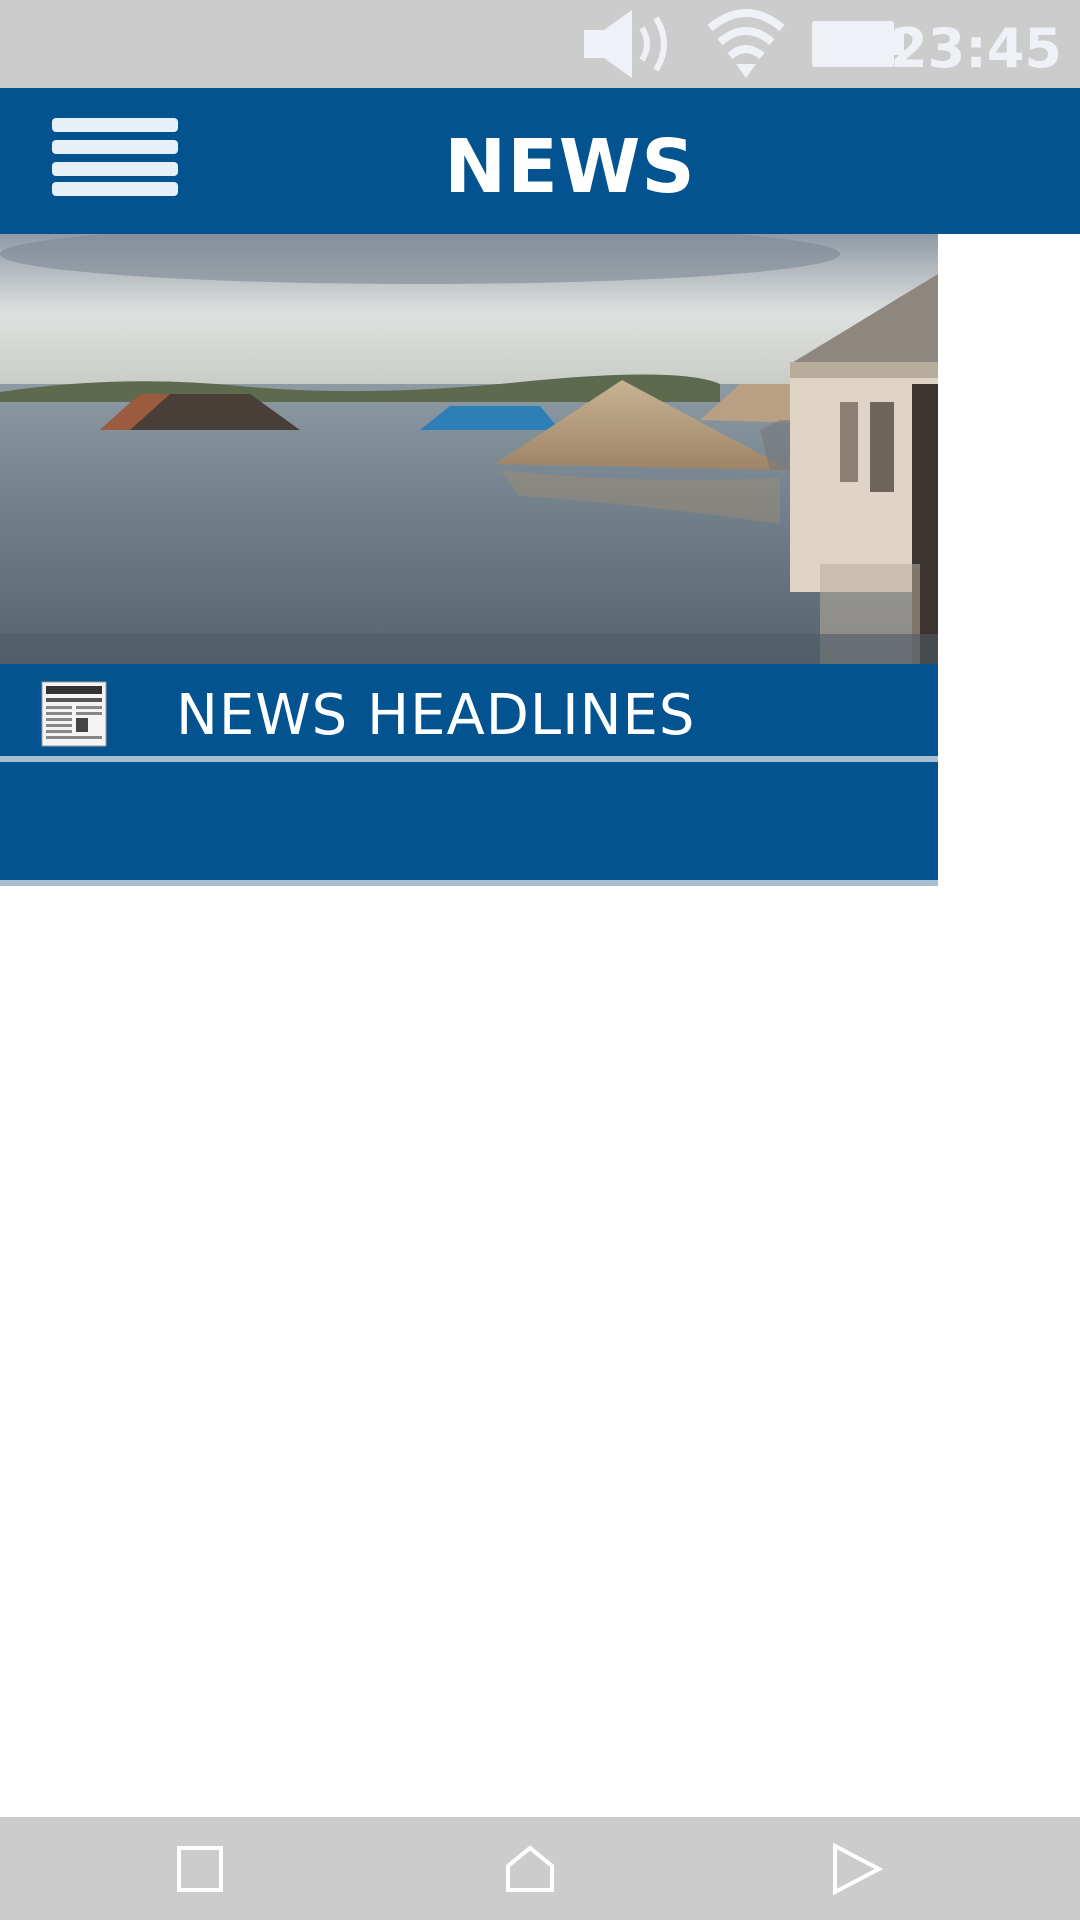 The image size is (1080, 1920). I want to click on system-nav-bar, so click(540, 1868).